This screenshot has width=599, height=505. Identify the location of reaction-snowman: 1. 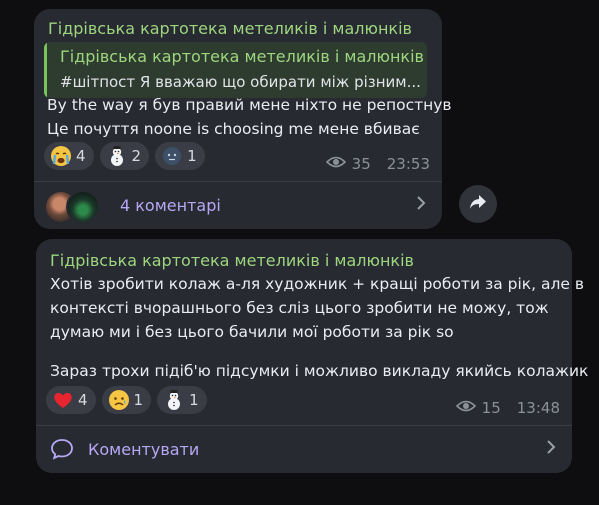
(182, 400).